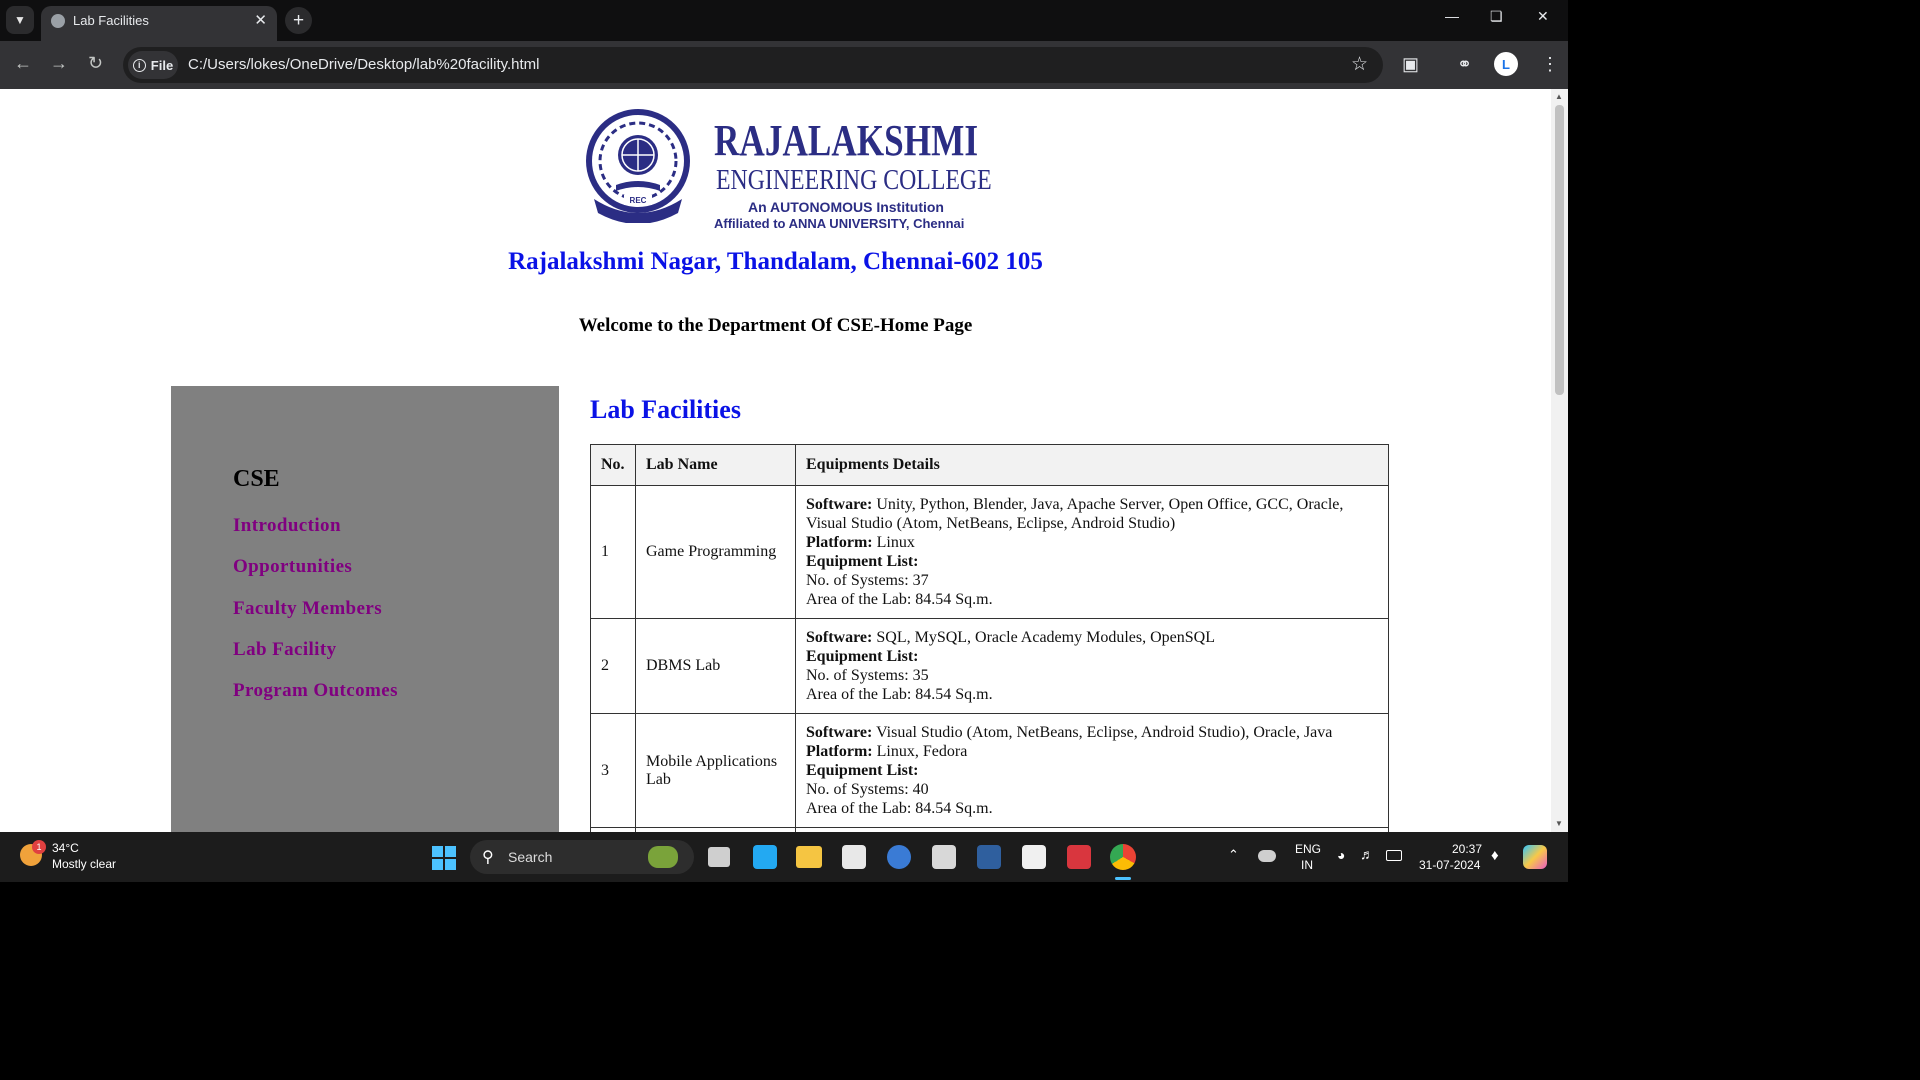  Describe the element at coordinates (159, 23) in the screenshot. I see `tab-lab-facilities: Lab Facilities ✕` at that location.